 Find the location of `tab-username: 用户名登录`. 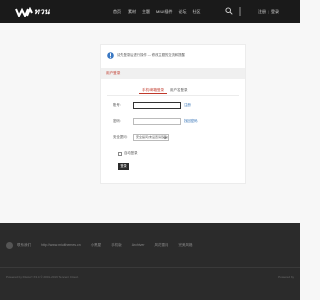

tab-username: 用户名登录 is located at coordinates (179, 90).